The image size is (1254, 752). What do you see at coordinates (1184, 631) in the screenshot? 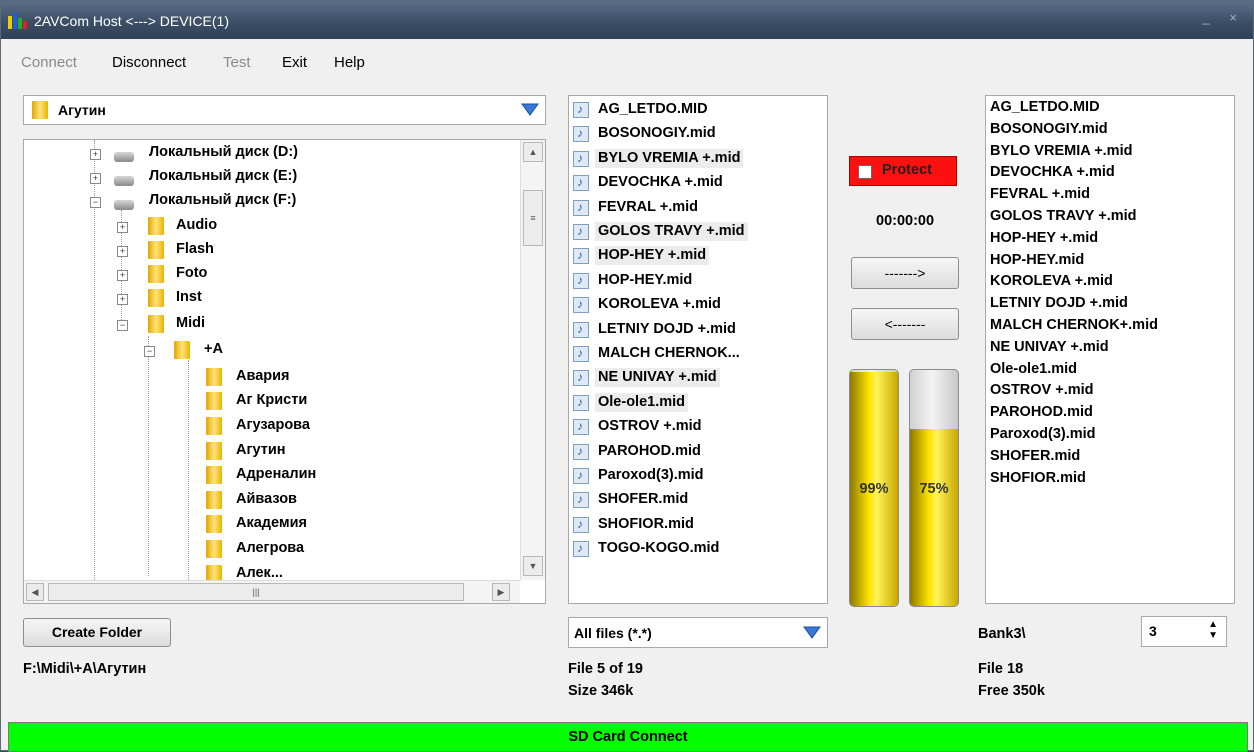
I see `bank-number-spinner: 3 ▲ ▼` at bounding box center [1184, 631].